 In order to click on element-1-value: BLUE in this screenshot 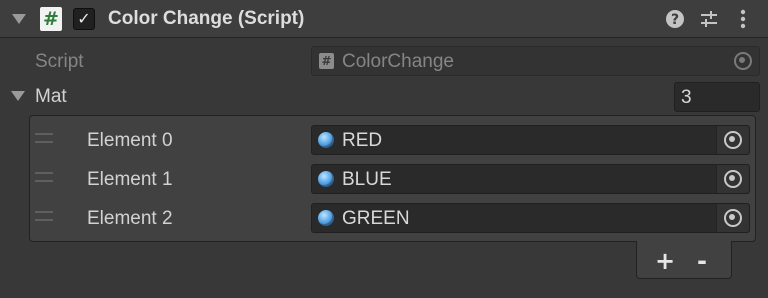, I will do `click(367, 179)`.